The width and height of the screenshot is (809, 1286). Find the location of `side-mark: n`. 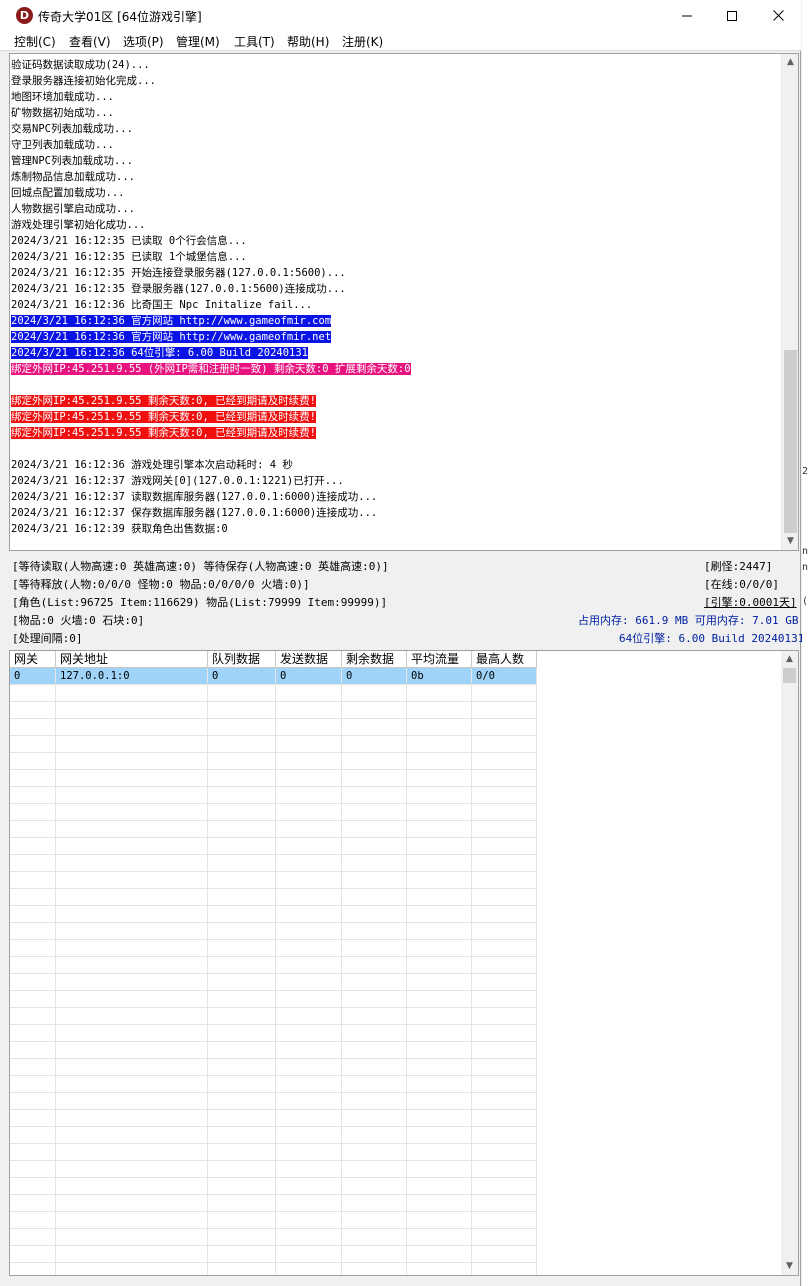

side-mark: n is located at coordinates (805, 567).